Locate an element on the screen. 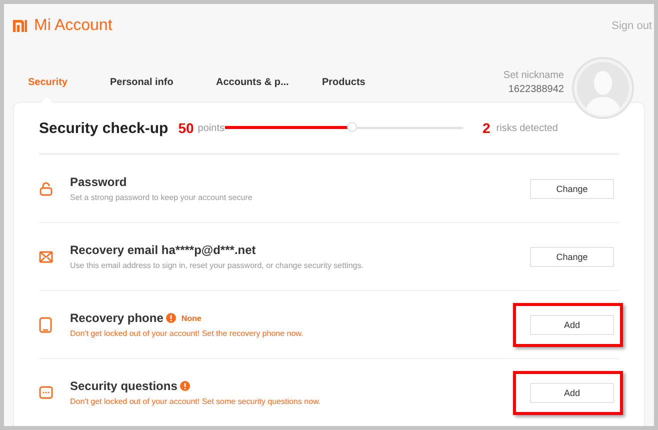 The height and width of the screenshot is (430, 658). item-description: Set a strong password to keep your account secure is located at coordinates (162, 197).